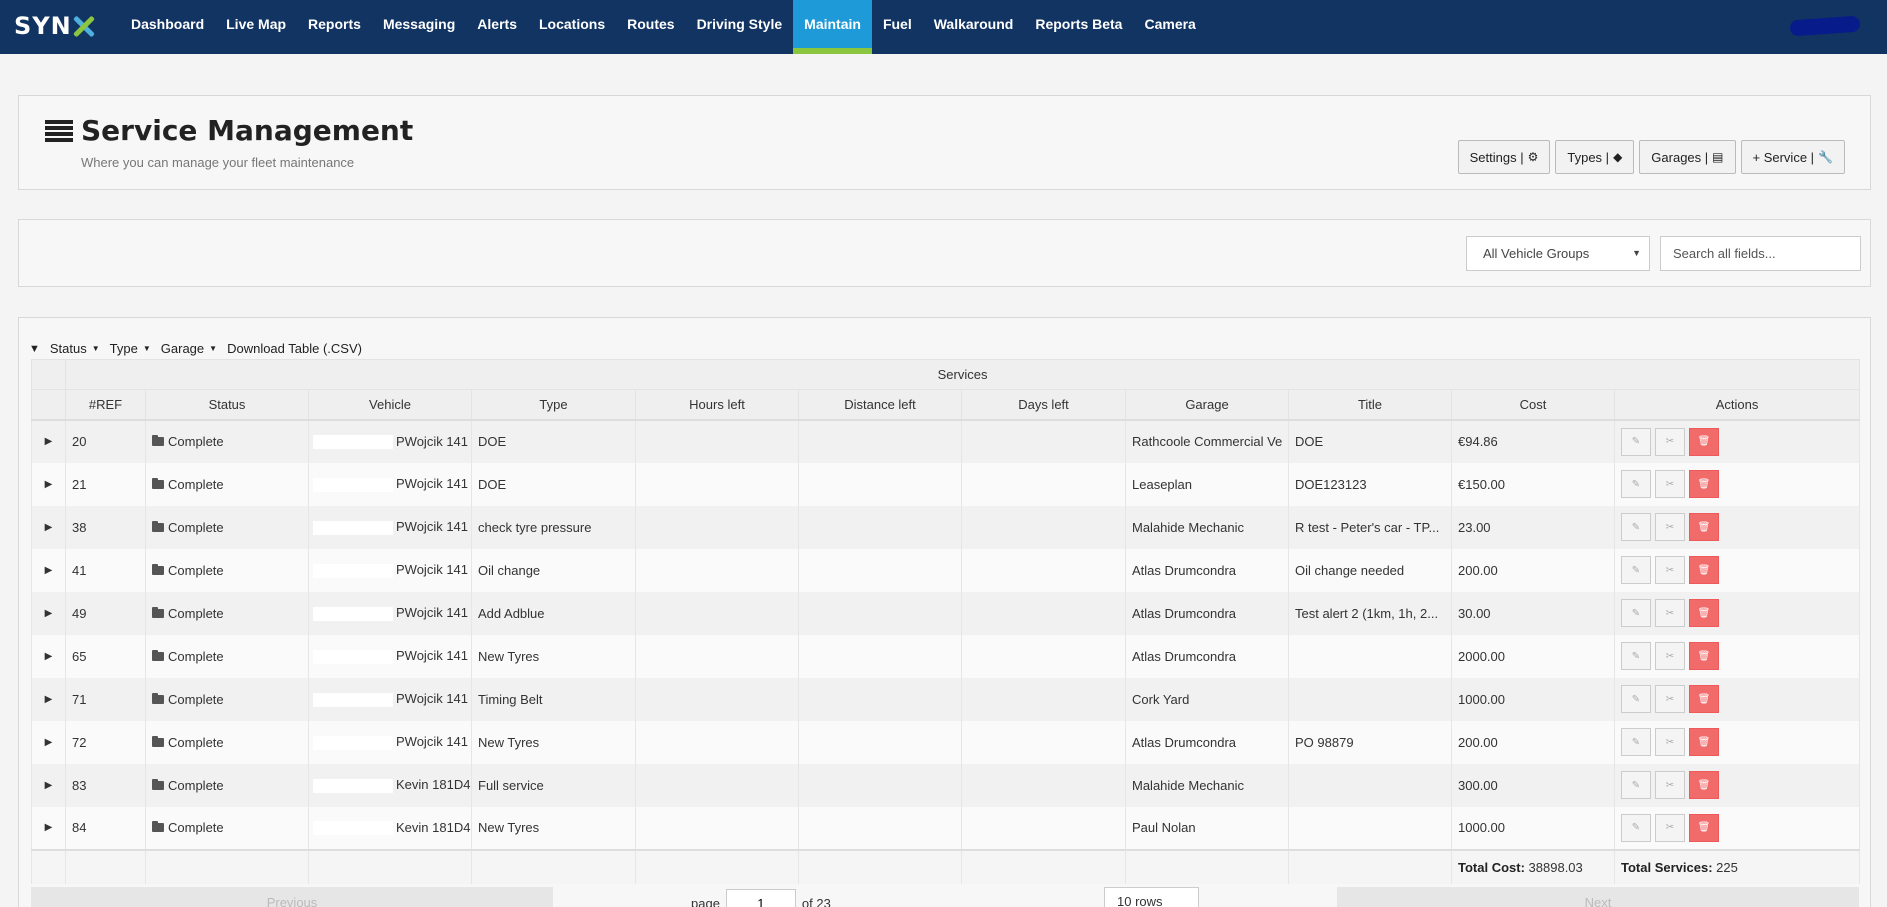 The height and width of the screenshot is (907, 1887). What do you see at coordinates (432, 656) in the screenshot?
I see `vehicle-text: PWojcik 141` at bounding box center [432, 656].